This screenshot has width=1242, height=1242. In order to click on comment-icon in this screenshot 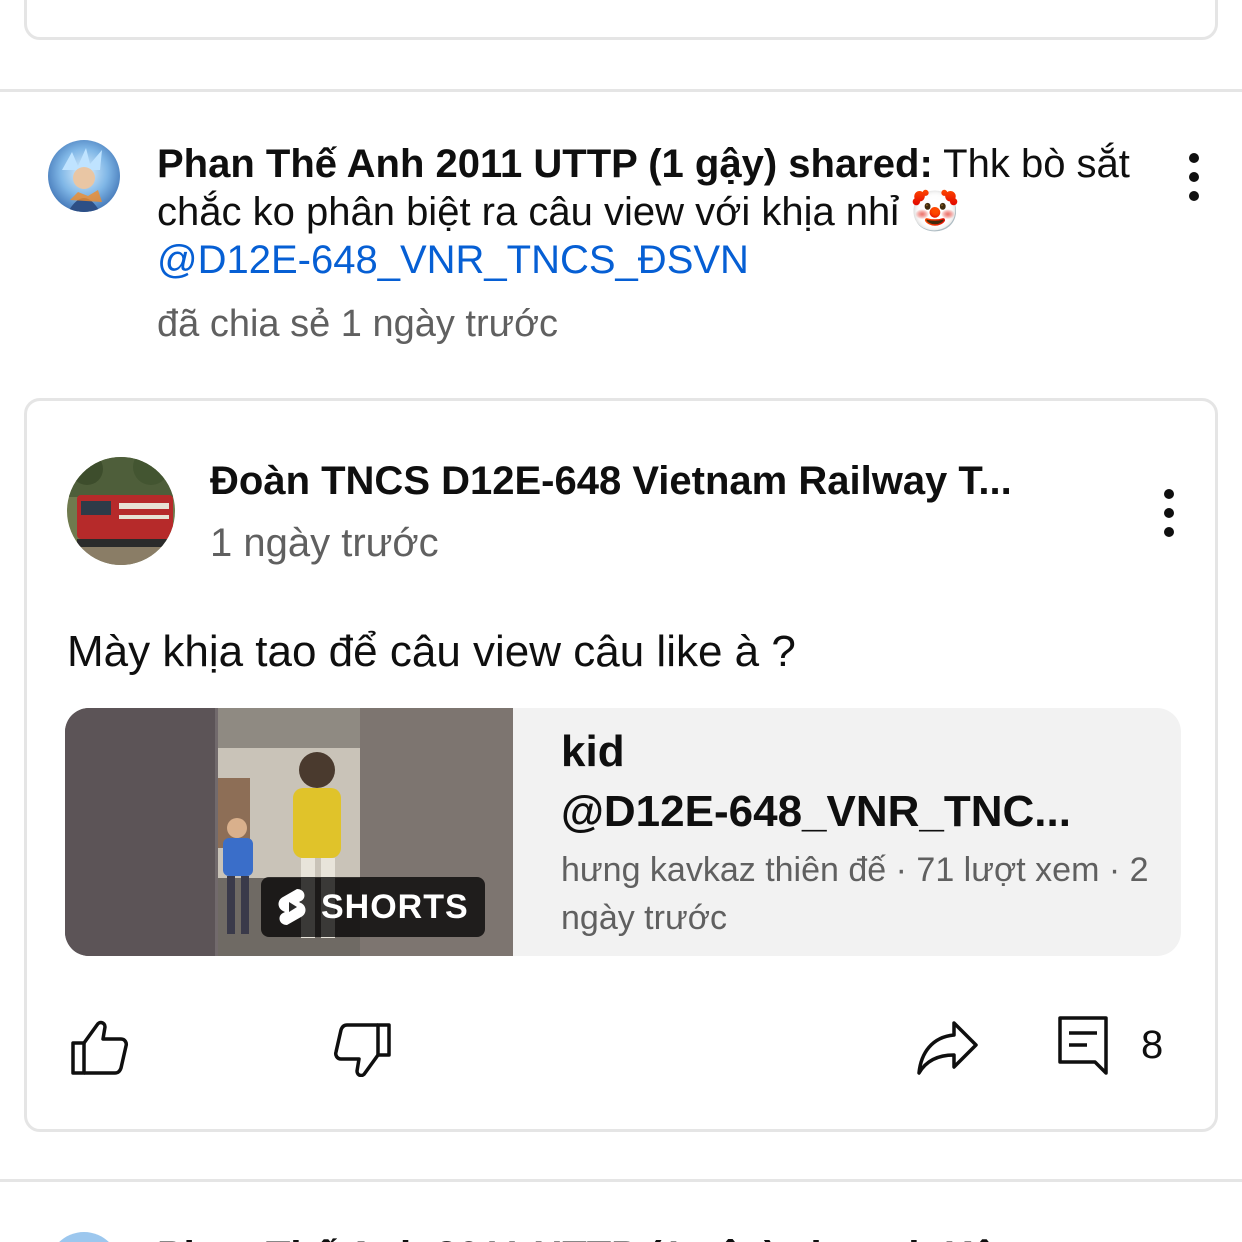, I will do `click(1083, 1045)`.